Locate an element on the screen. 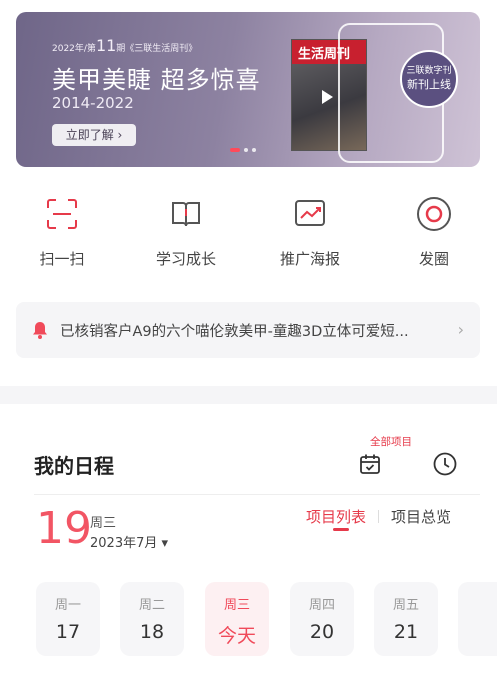  tab-separator is located at coordinates (379, 516).